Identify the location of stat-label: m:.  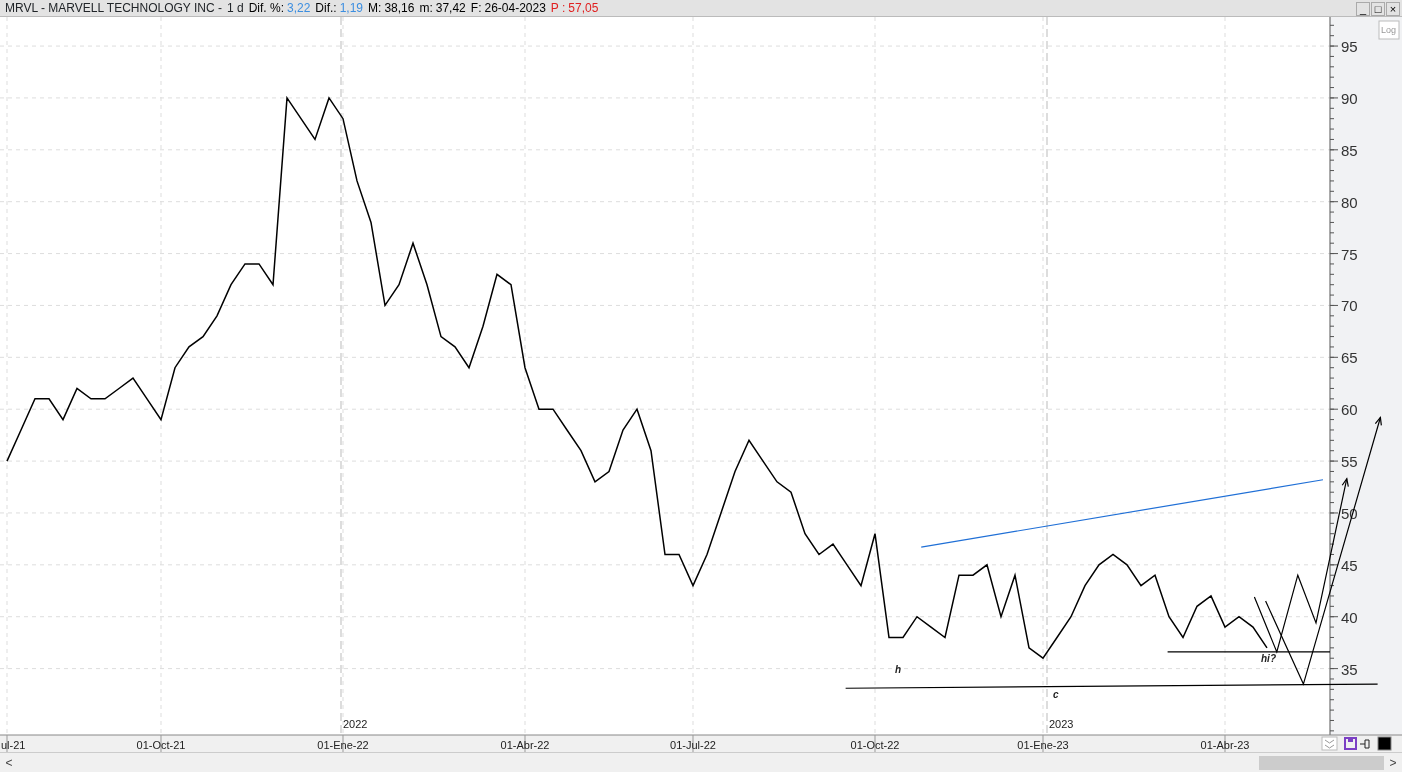
(426, 8).